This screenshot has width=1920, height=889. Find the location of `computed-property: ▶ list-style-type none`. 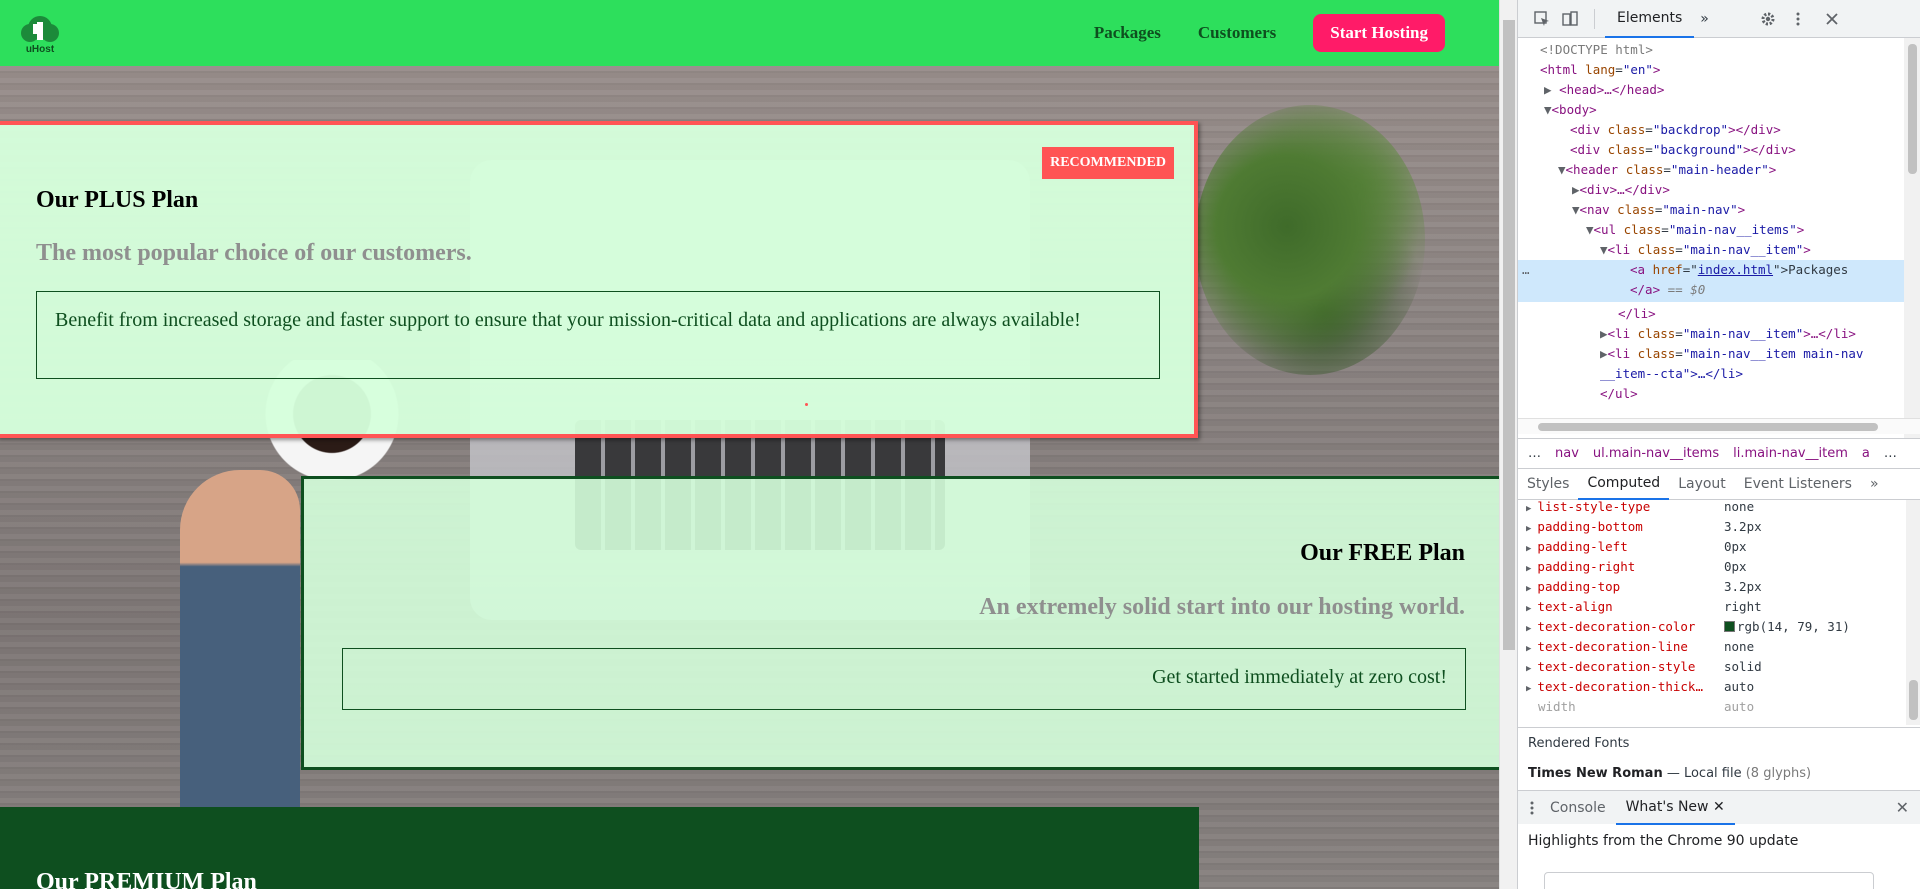

computed-property: ▶ list-style-type none is located at coordinates (1640, 507).